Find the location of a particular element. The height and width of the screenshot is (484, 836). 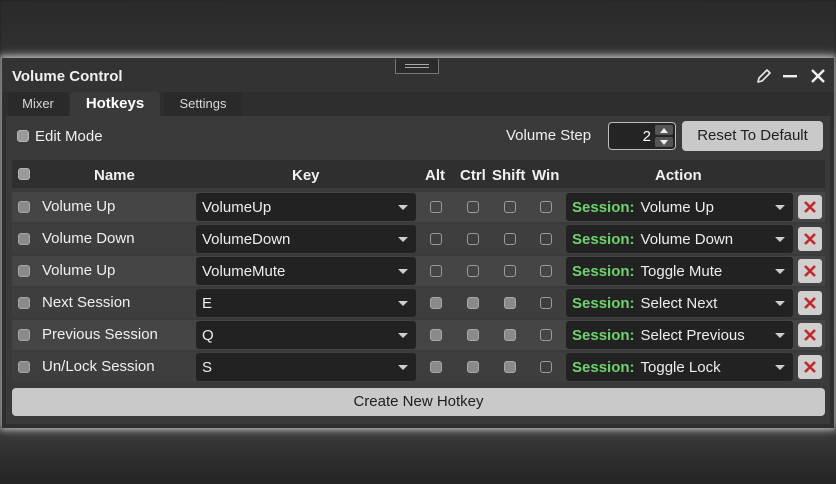

header-win: Win is located at coordinates (546, 175).